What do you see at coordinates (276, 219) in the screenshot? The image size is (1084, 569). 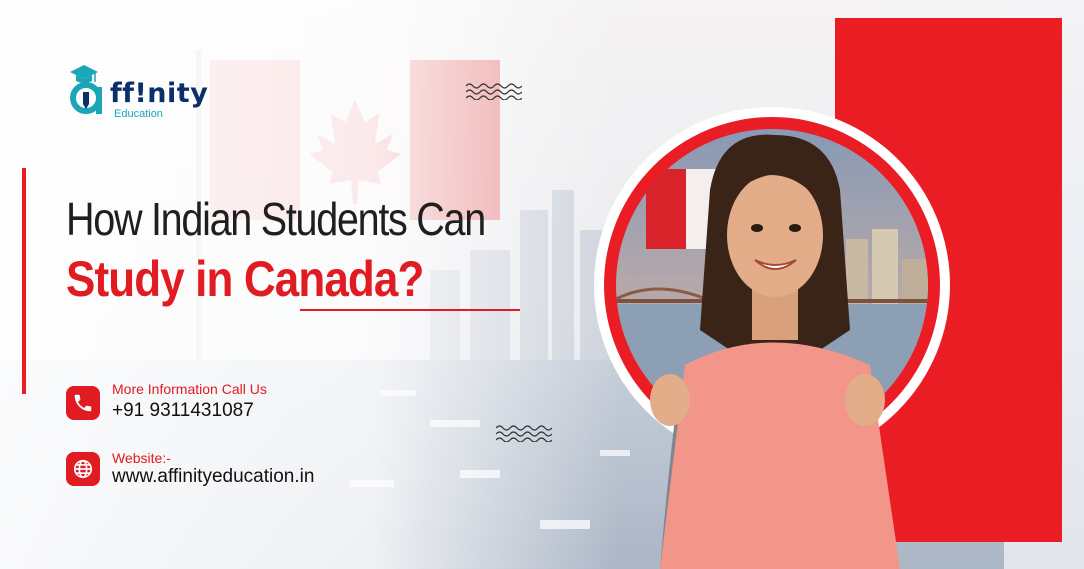 I see `headline-line-1: How Indian Students Can` at bounding box center [276, 219].